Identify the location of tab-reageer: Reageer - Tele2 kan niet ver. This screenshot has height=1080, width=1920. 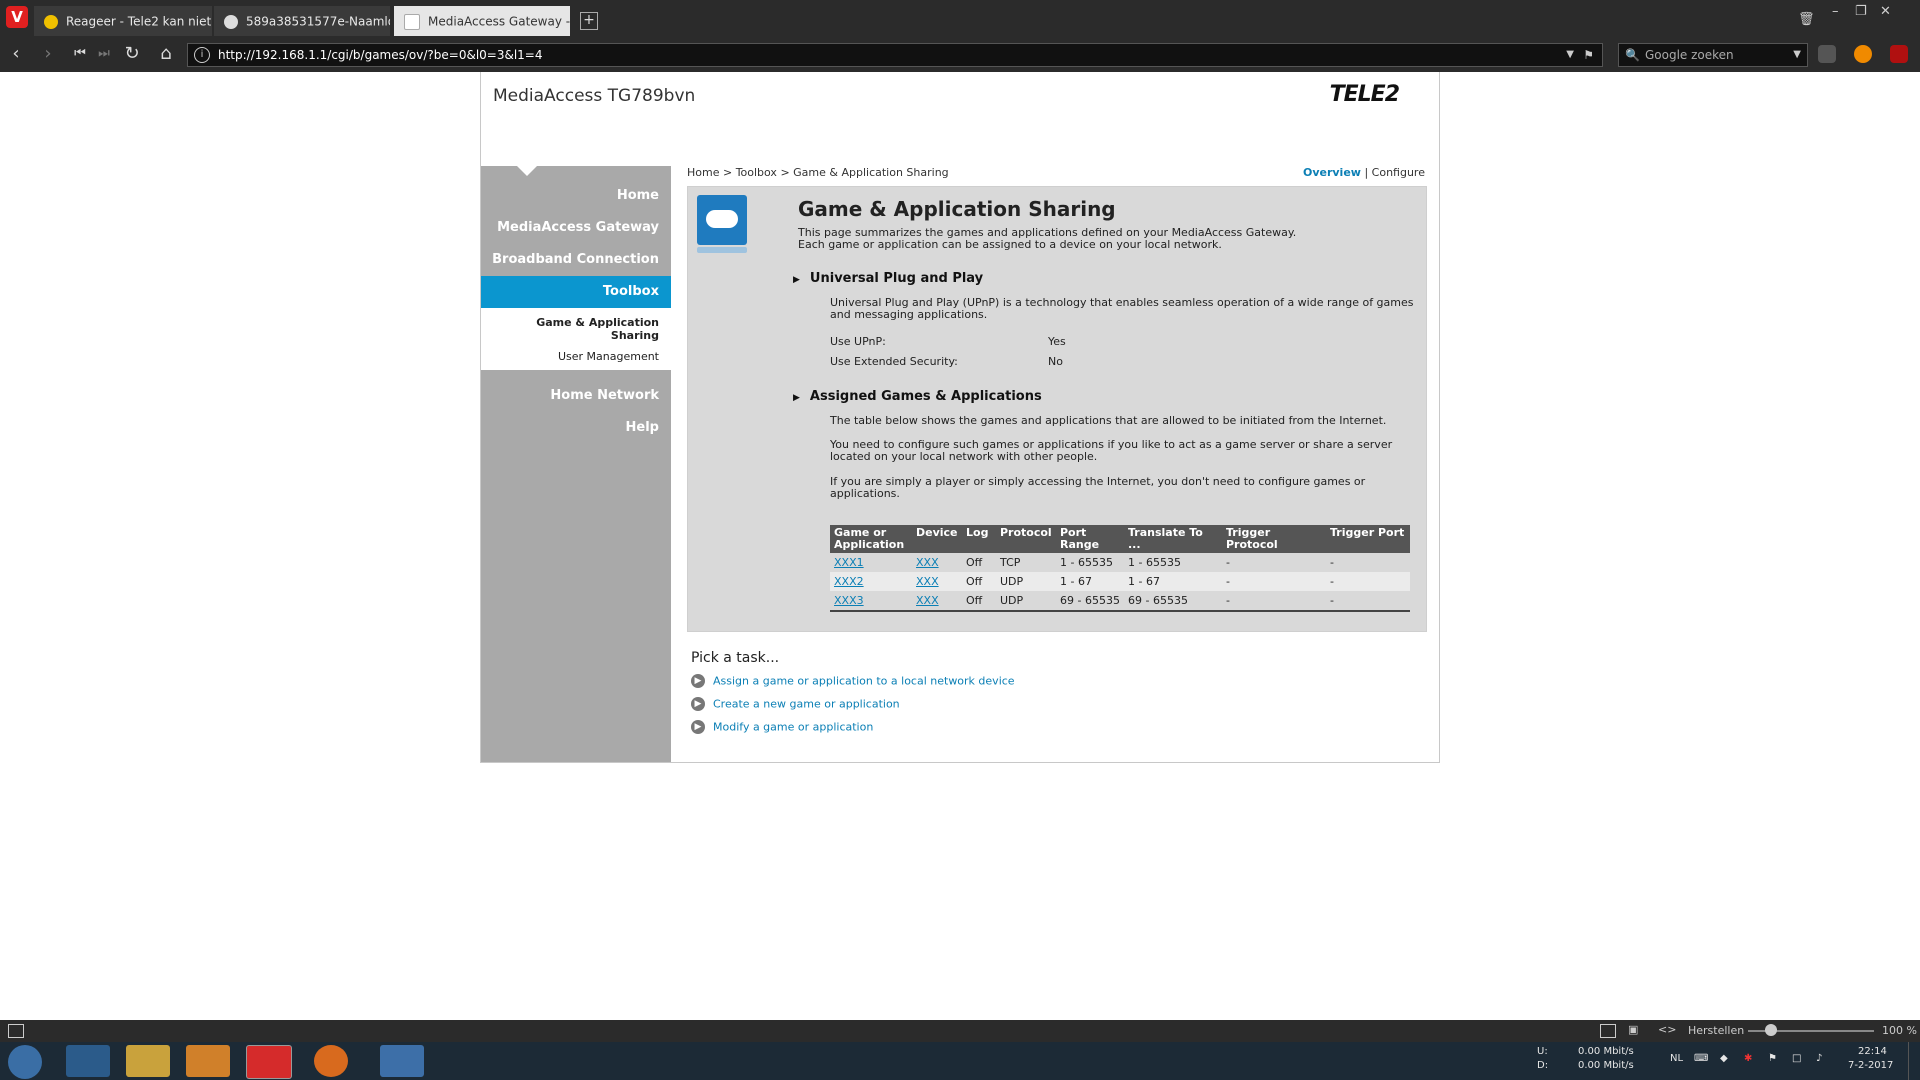
(123, 21).